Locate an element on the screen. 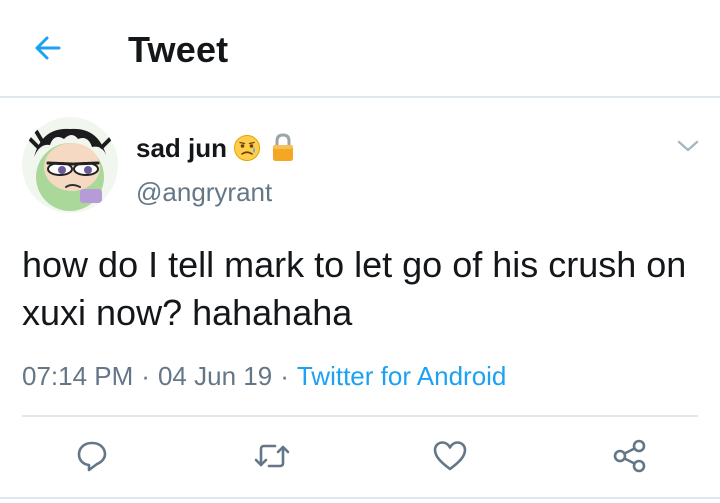 The height and width of the screenshot is (503, 720). like-button is located at coordinates (450, 456).